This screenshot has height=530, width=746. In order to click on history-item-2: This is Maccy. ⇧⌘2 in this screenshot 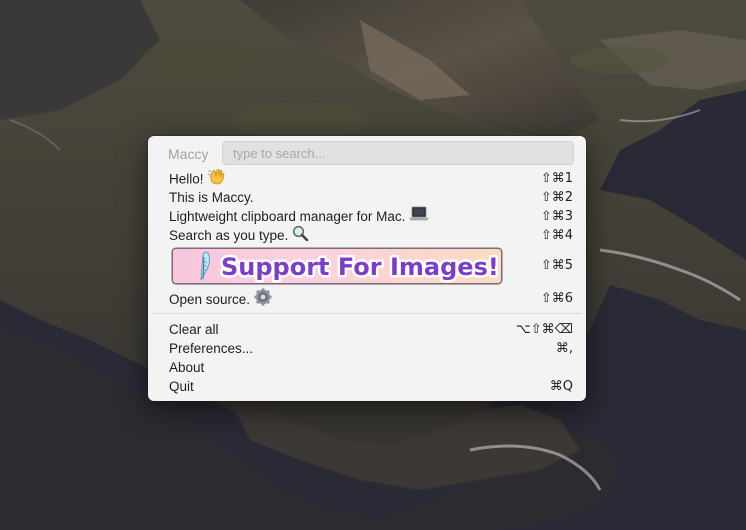, I will do `click(367, 197)`.